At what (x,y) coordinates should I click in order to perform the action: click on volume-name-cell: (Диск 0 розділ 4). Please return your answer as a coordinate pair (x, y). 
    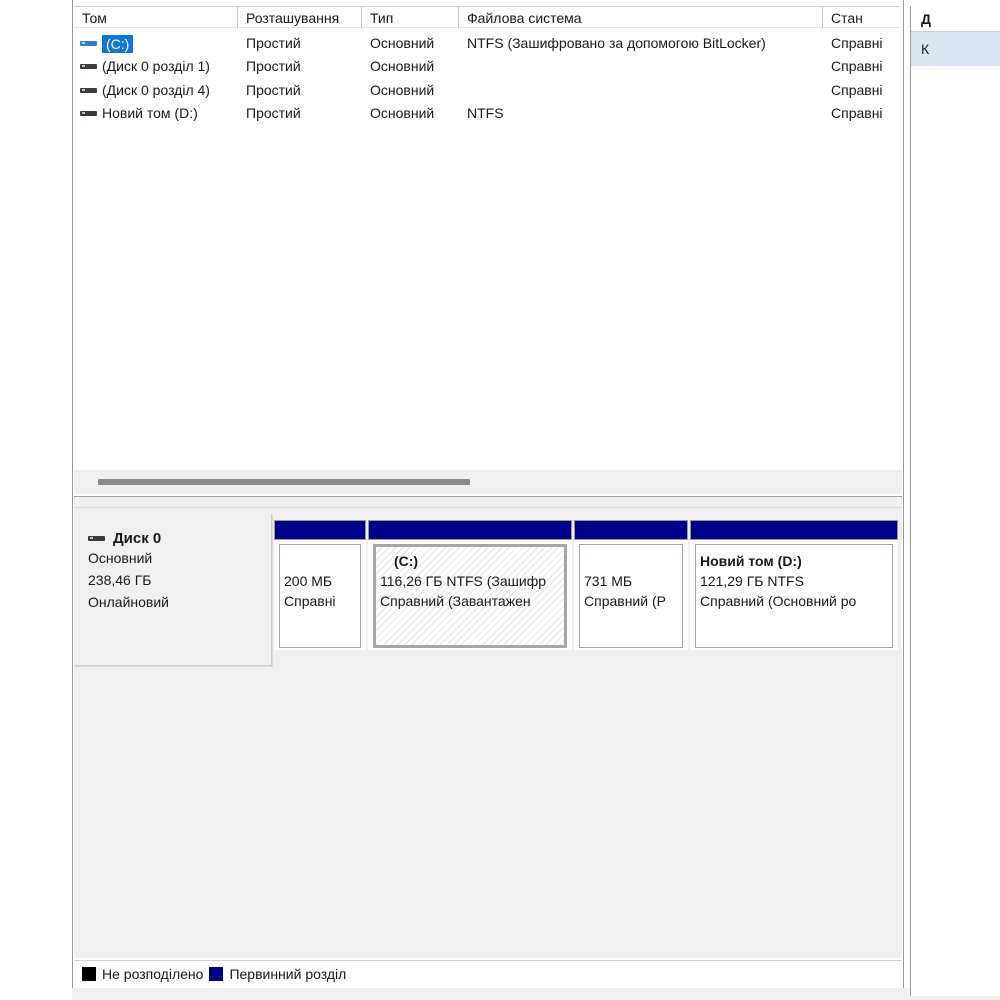
    Looking at the image, I should click on (156, 90).